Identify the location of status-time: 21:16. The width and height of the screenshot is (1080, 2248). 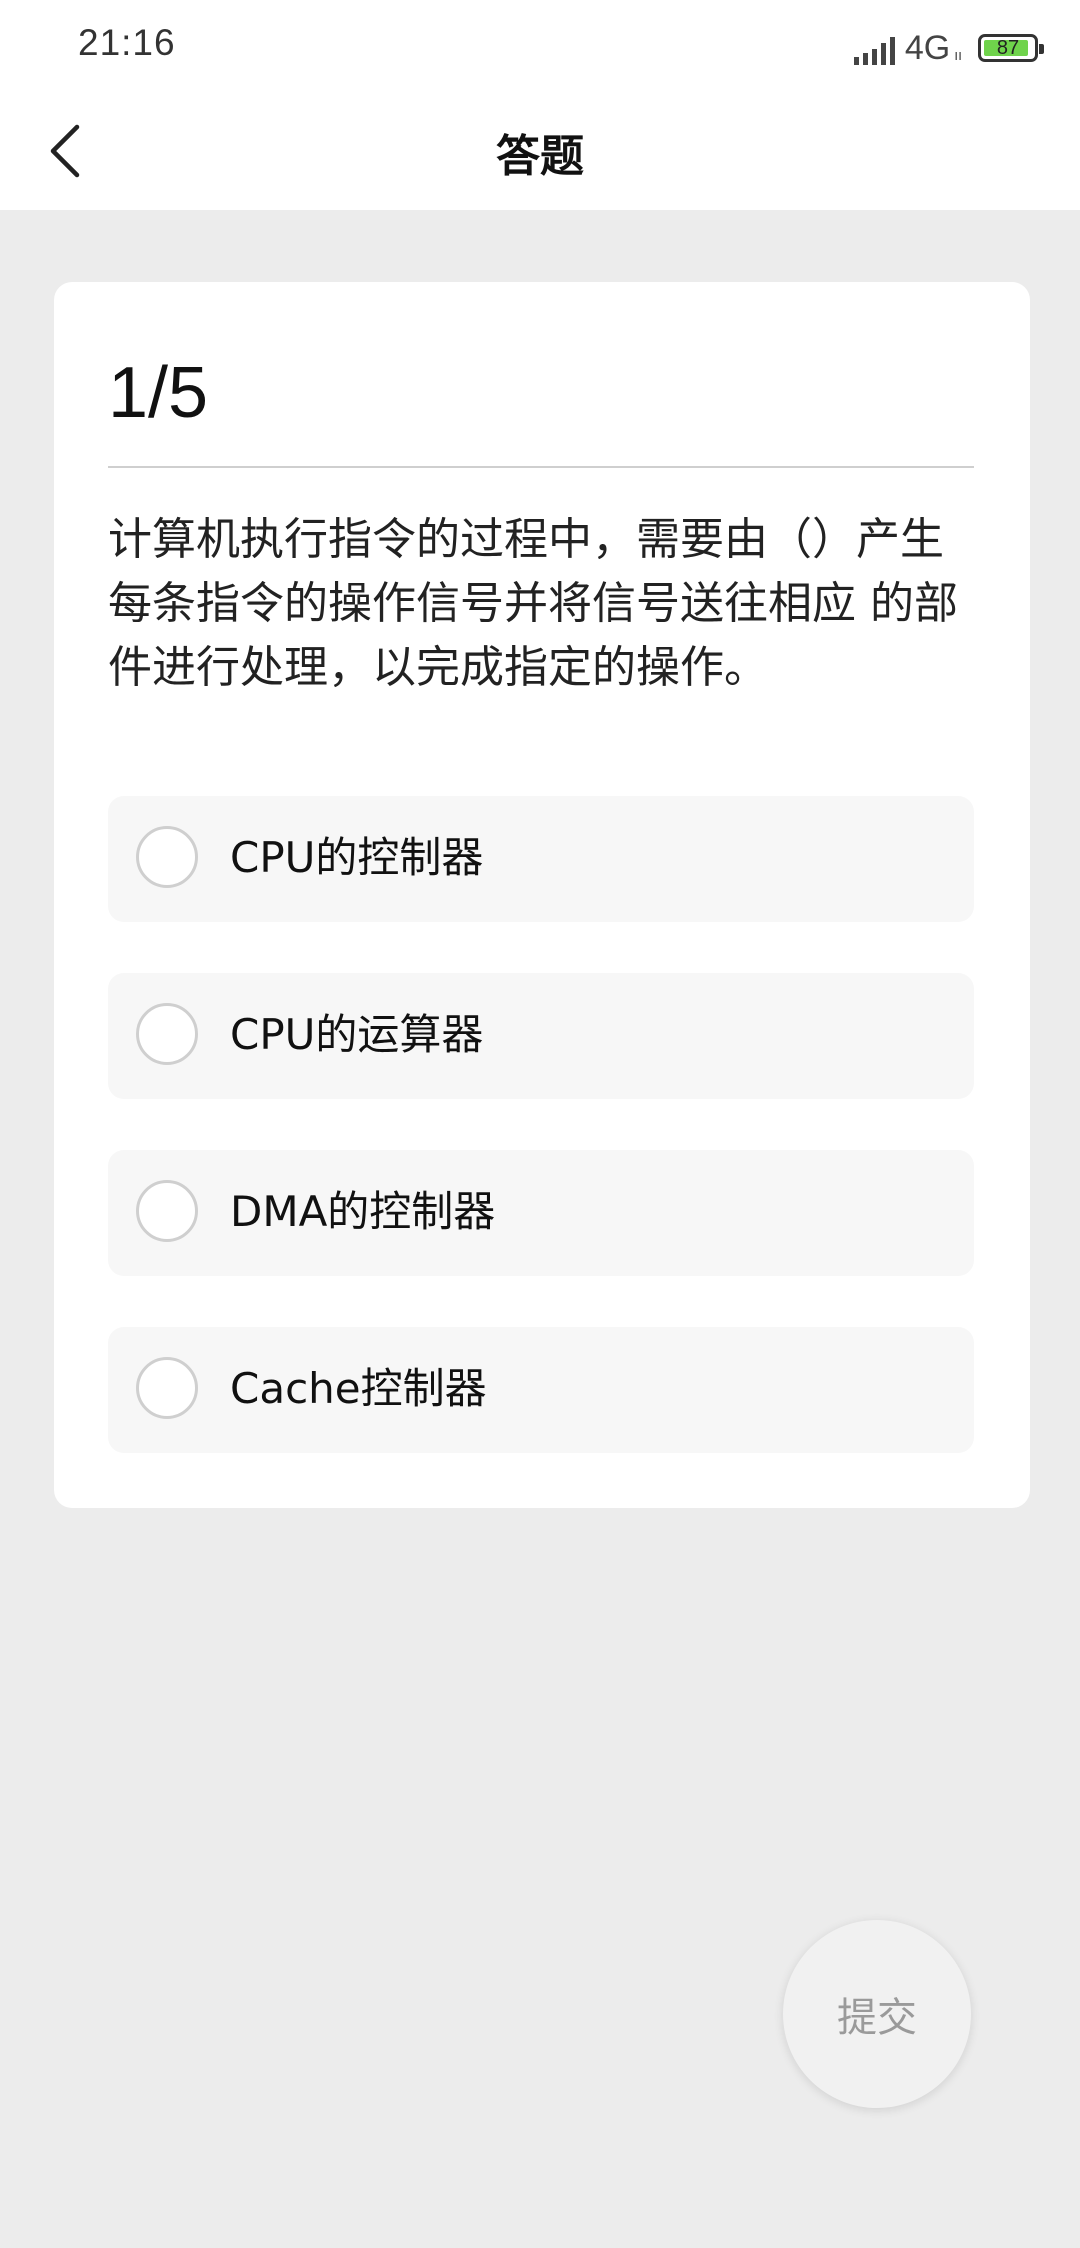
(127, 42).